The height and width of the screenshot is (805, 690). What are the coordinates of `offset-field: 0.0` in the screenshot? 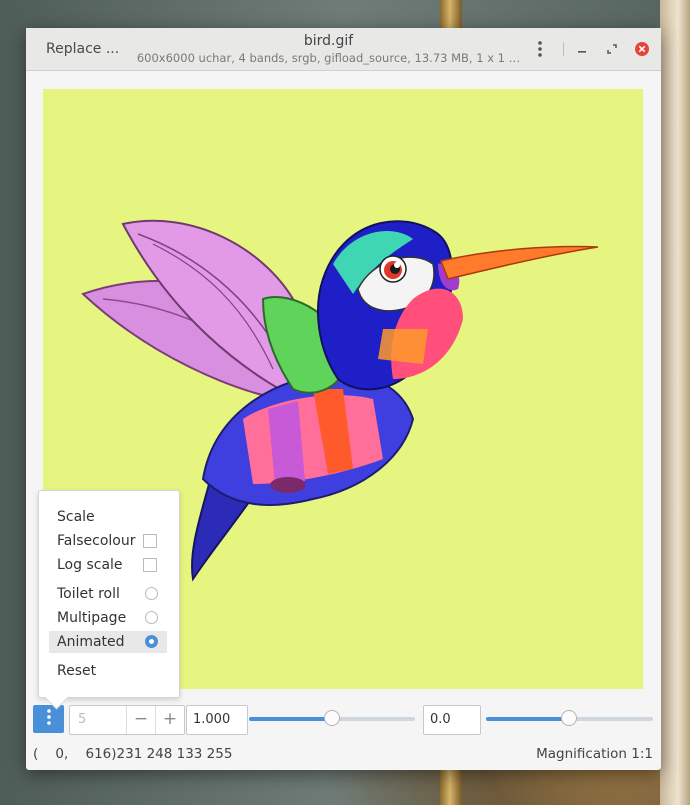 It's located at (452, 720).